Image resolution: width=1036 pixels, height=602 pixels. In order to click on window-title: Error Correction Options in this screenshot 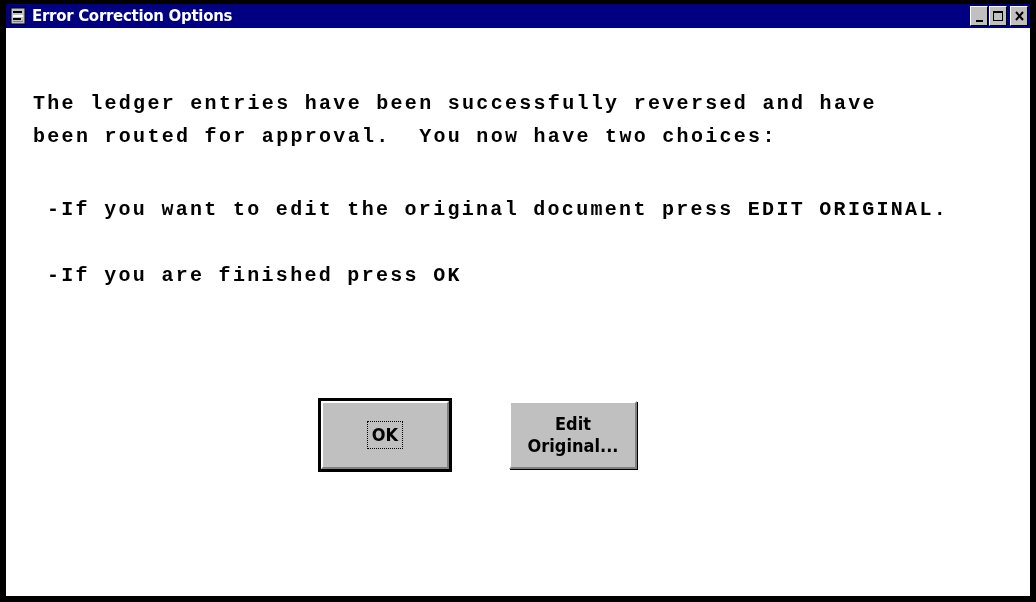, I will do `click(133, 16)`.